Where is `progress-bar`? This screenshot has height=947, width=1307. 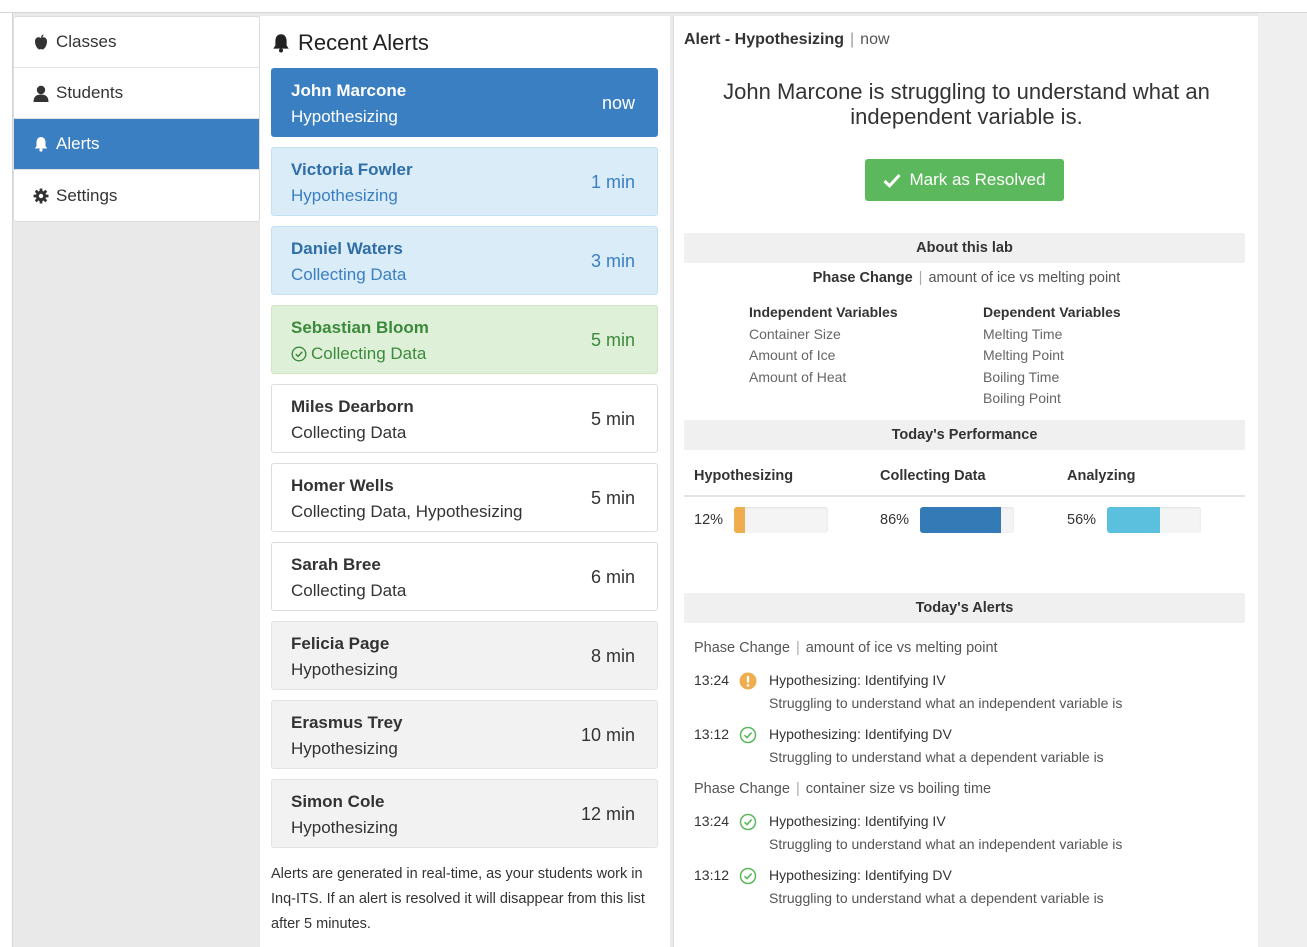 progress-bar is located at coordinates (781, 520).